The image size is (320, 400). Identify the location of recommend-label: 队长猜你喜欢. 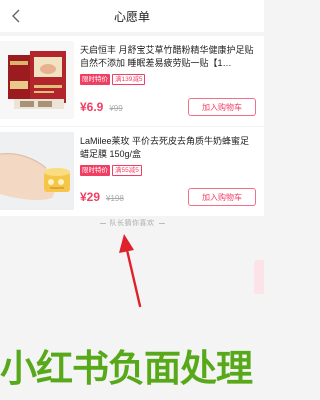
(132, 223).